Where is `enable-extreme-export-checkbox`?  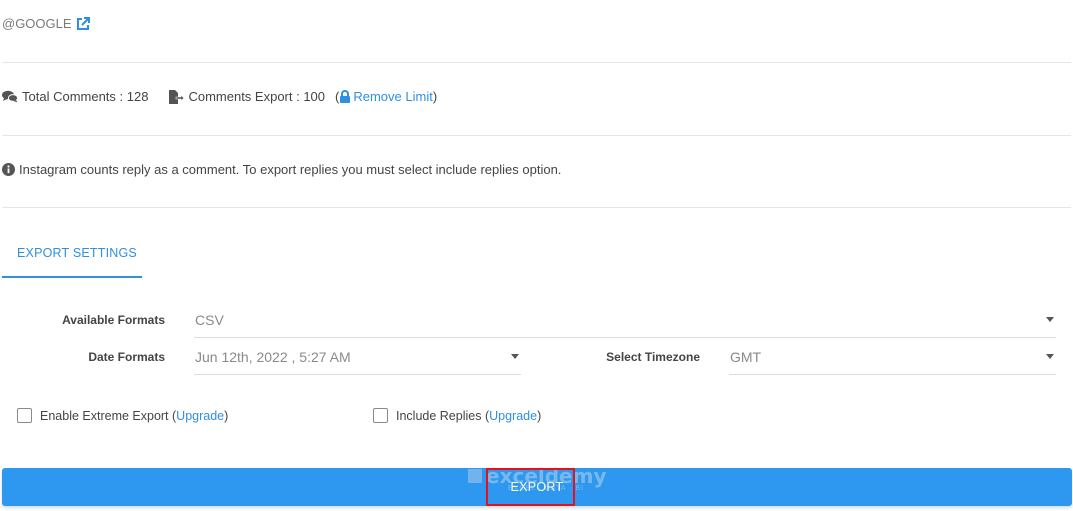 enable-extreme-export-checkbox is located at coordinates (24, 415).